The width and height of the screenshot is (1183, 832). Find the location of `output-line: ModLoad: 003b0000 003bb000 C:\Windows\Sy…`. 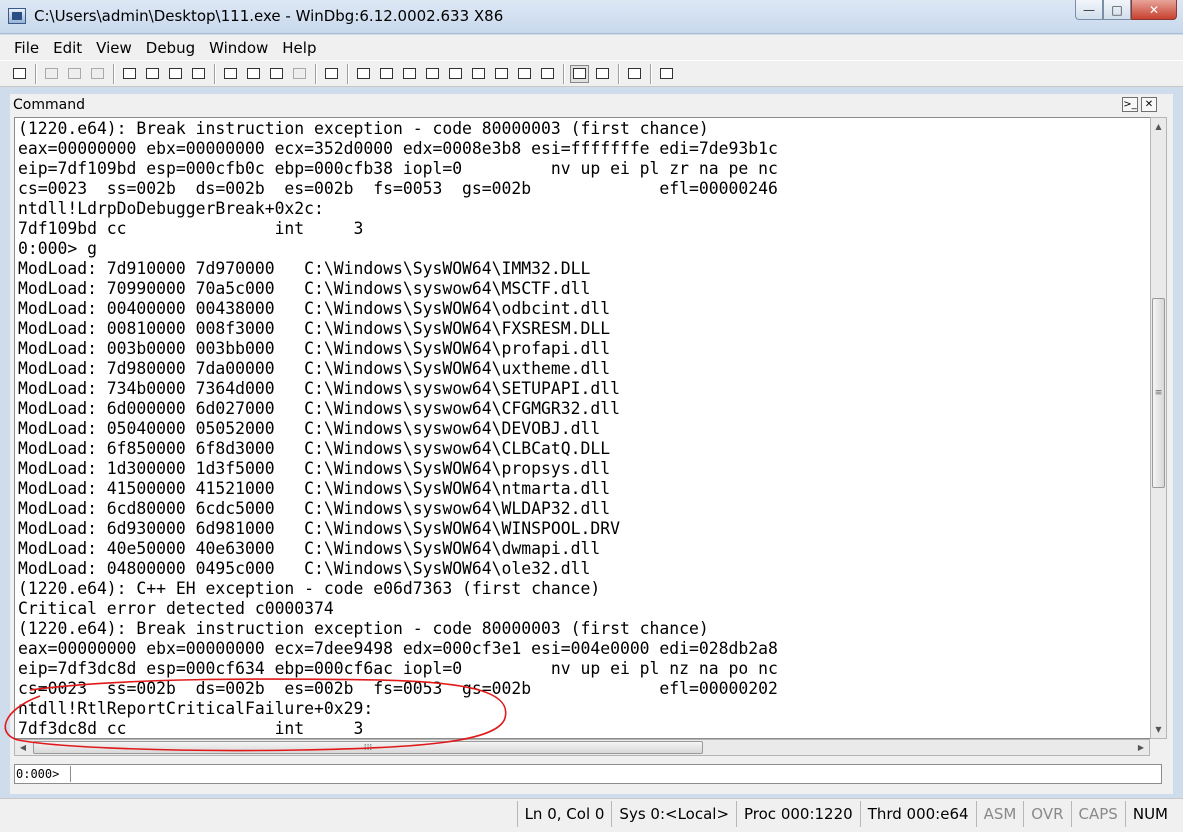

output-line: ModLoad: 003b0000 003bb000 C:\Windows\Sy… is located at coordinates (314, 348).